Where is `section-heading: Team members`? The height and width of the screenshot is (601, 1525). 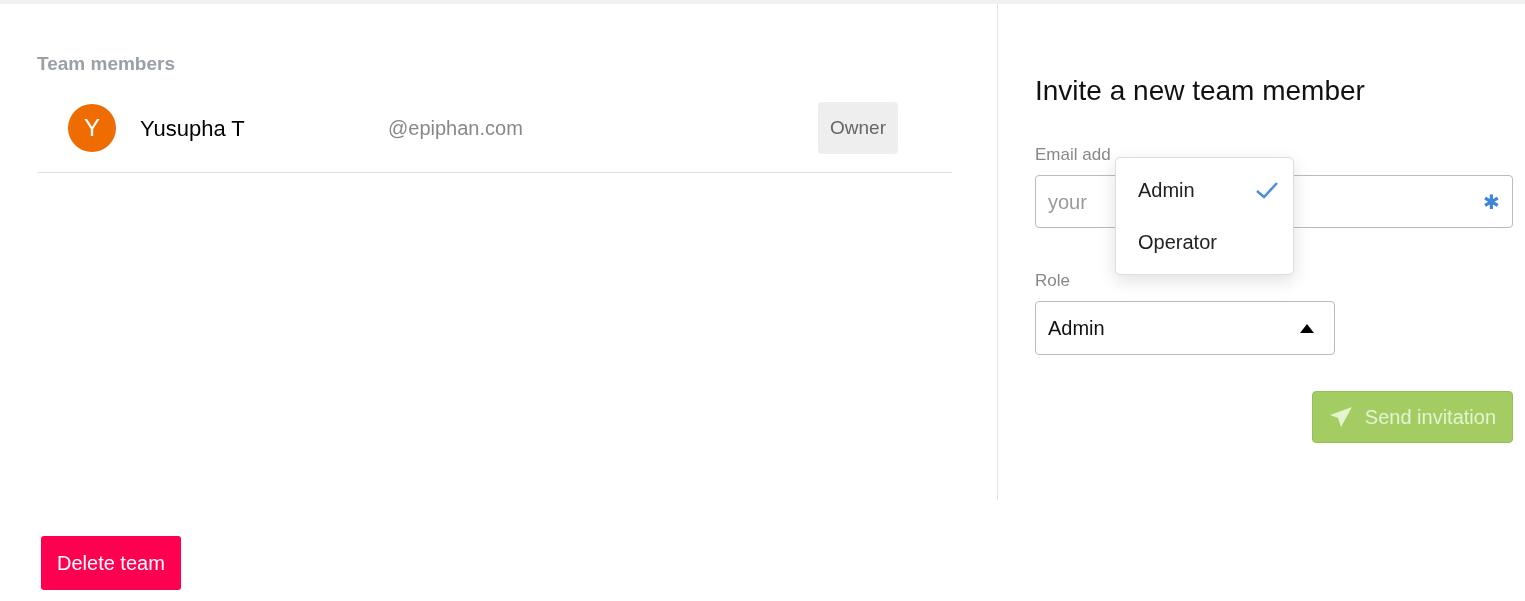
section-heading: Team members is located at coordinates (106, 64).